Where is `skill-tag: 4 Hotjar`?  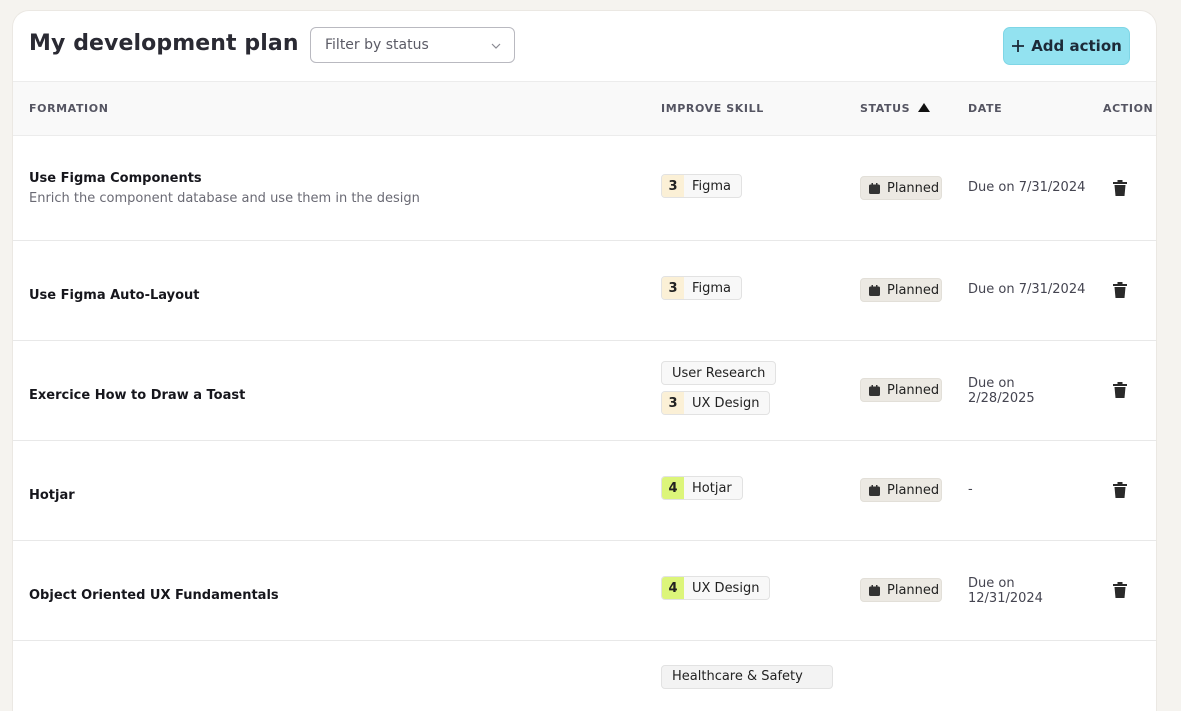
skill-tag: 4 Hotjar is located at coordinates (702, 488).